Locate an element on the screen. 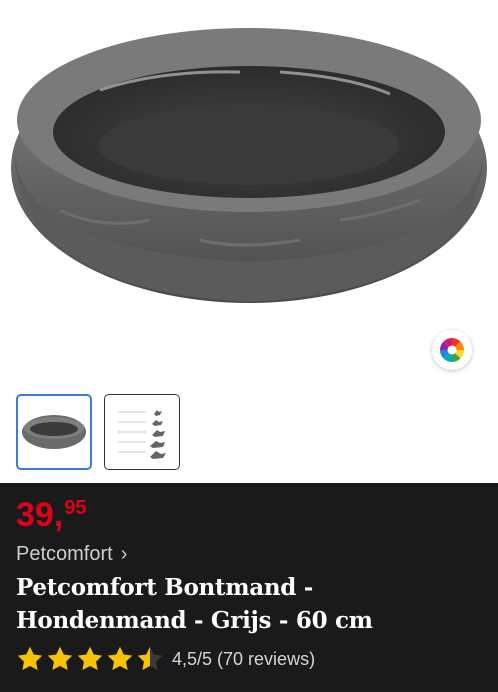 This screenshot has height=692, width=498. thumbnail-dog-basket is located at coordinates (54, 432).